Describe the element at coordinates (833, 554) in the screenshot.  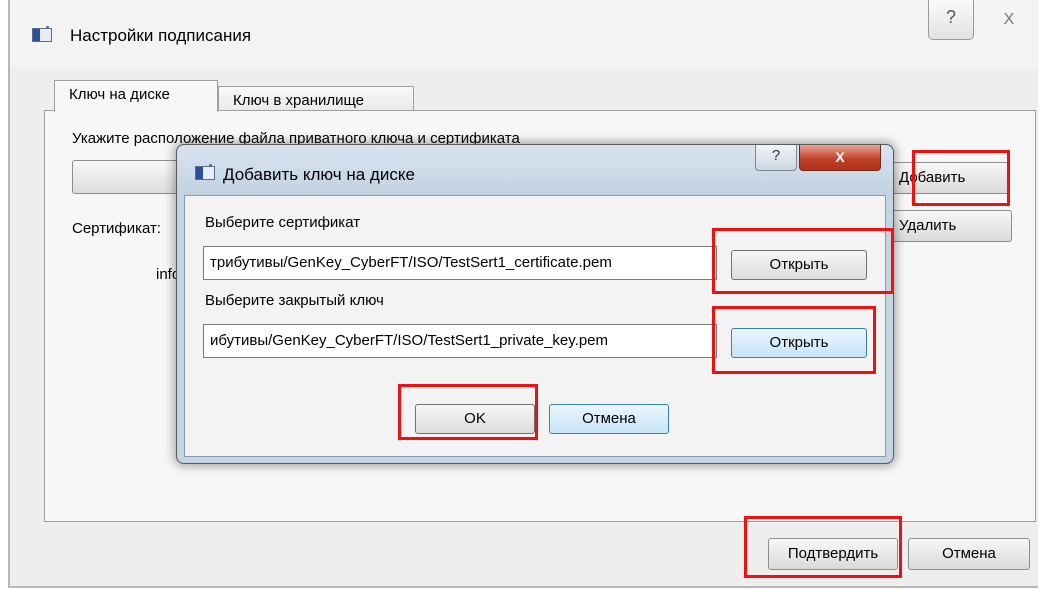
I see `confirm-button: Подтвердить` at that location.